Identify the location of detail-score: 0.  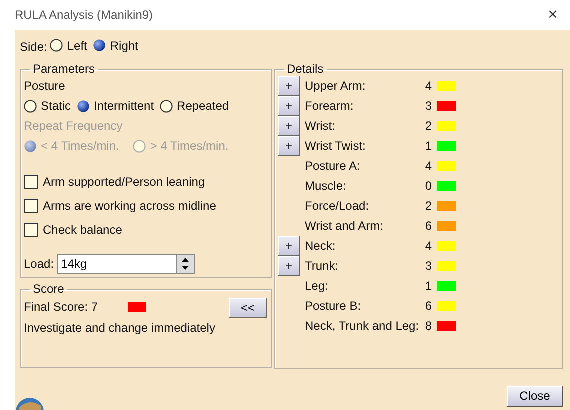
(428, 186).